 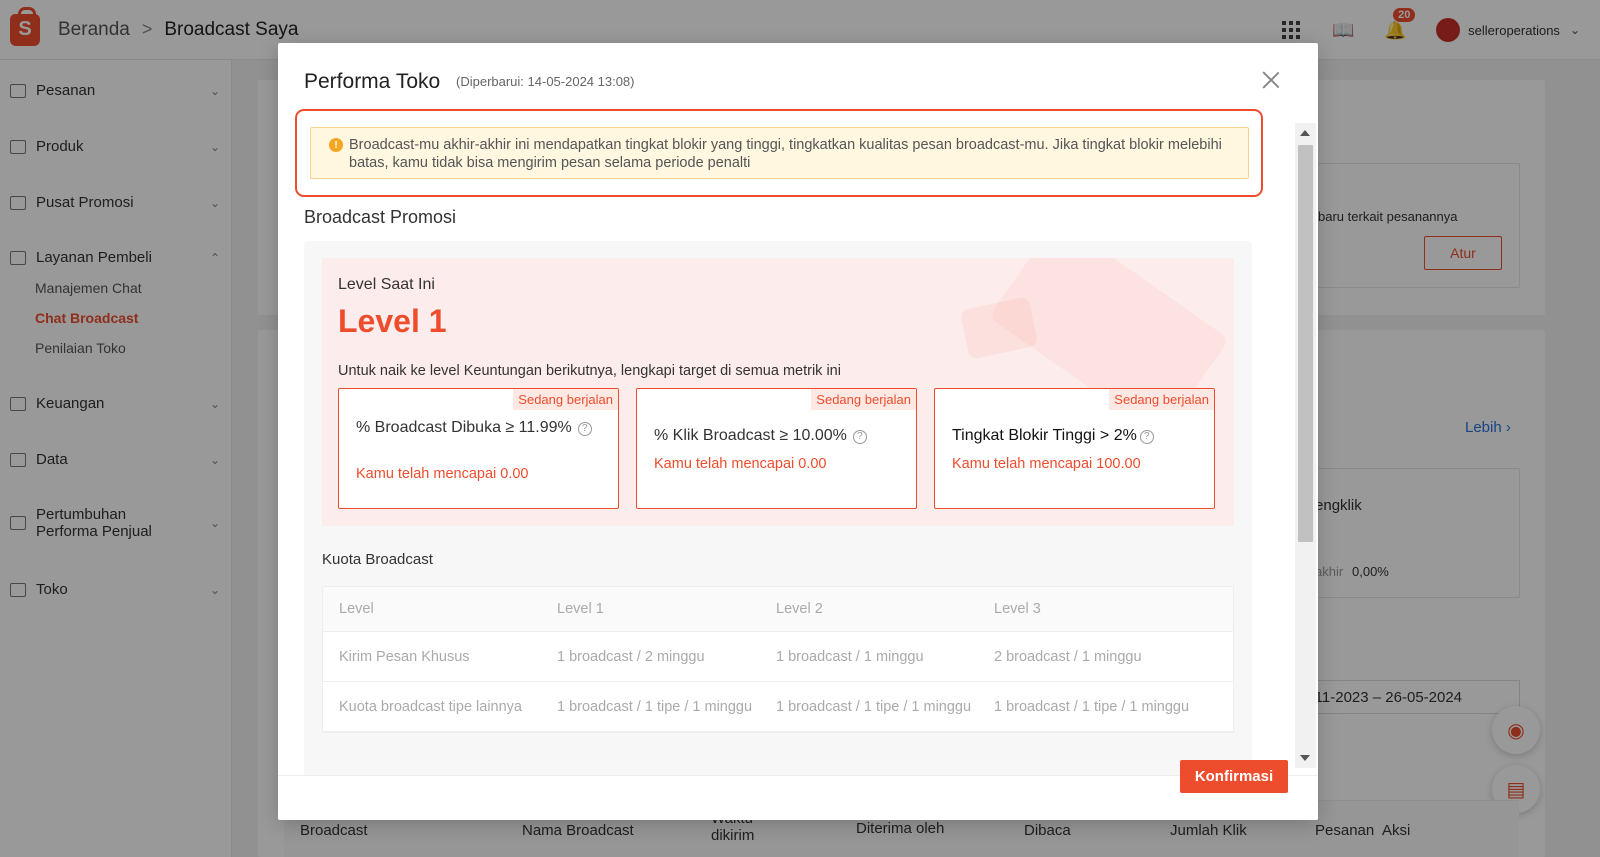 I want to click on modal-title: Performa Toko, so click(x=372, y=81).